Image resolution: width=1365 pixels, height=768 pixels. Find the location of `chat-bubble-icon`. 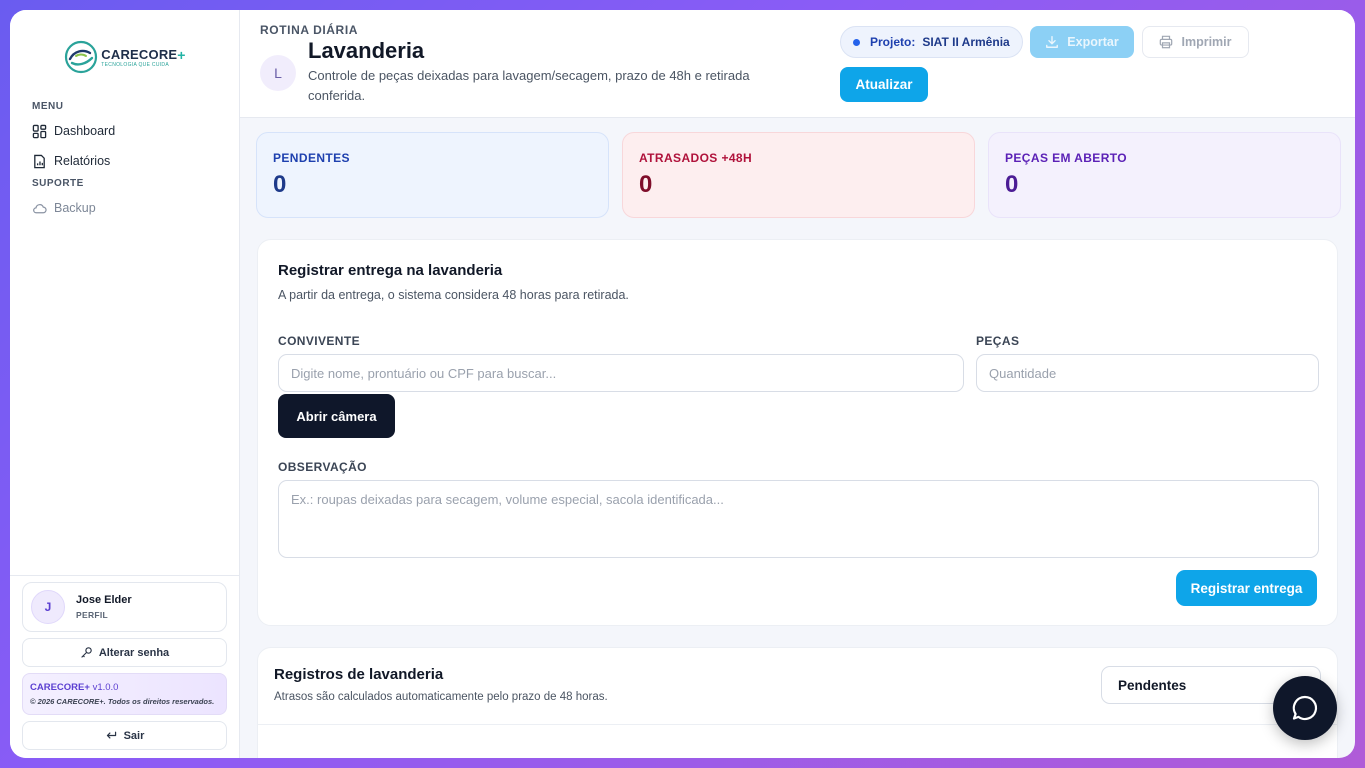

chat-bubble-icon is located at coordinates (1305, 708).